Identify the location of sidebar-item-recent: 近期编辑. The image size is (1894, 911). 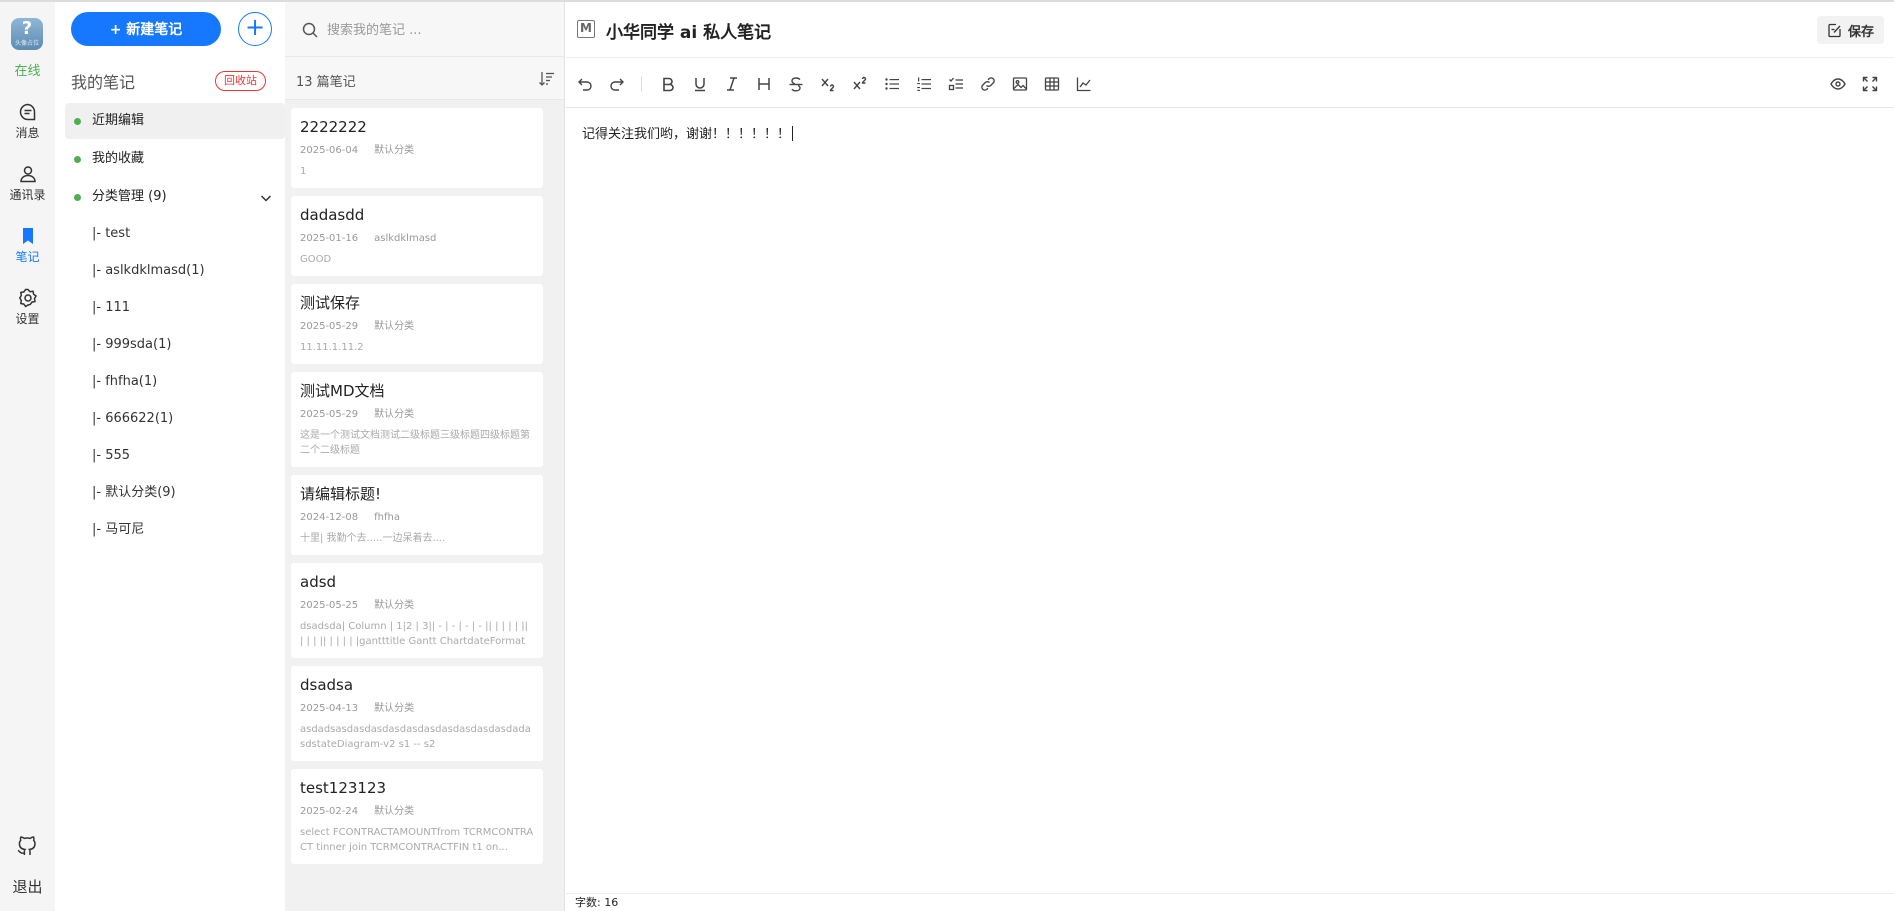
(175, 121).